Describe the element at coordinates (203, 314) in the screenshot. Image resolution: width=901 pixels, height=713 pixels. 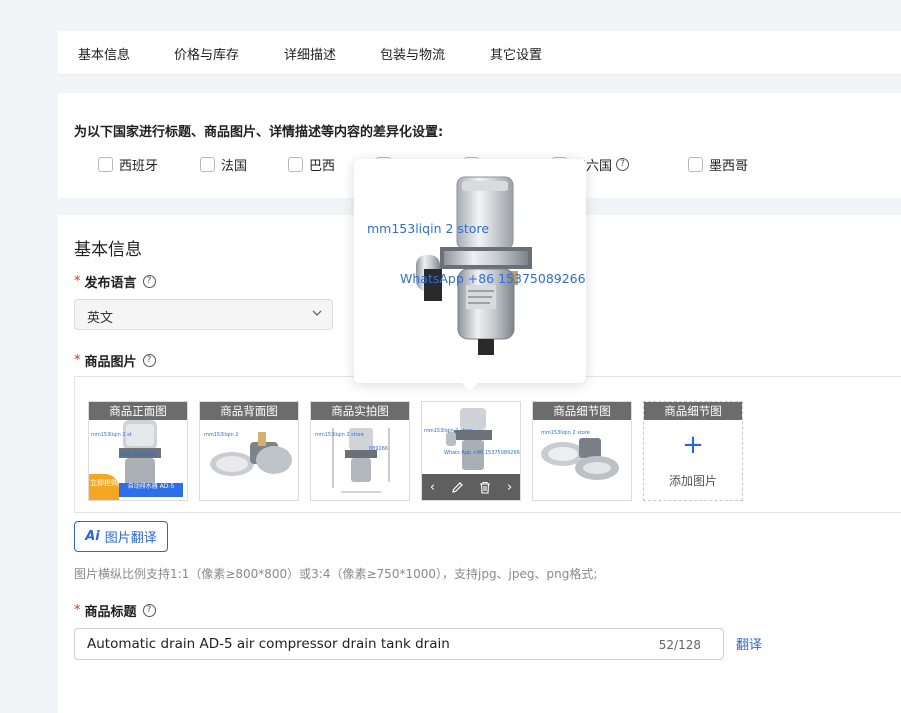
I see `language-select: 英文` at that location.